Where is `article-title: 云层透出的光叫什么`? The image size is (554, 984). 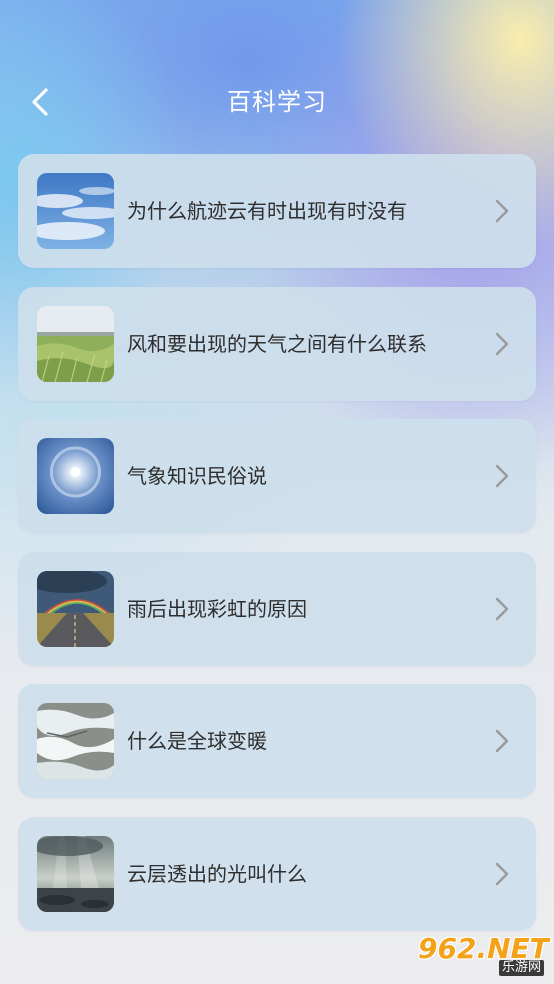
article-title: 云层透出的光叫什么 is located at coordinates (217, 873).